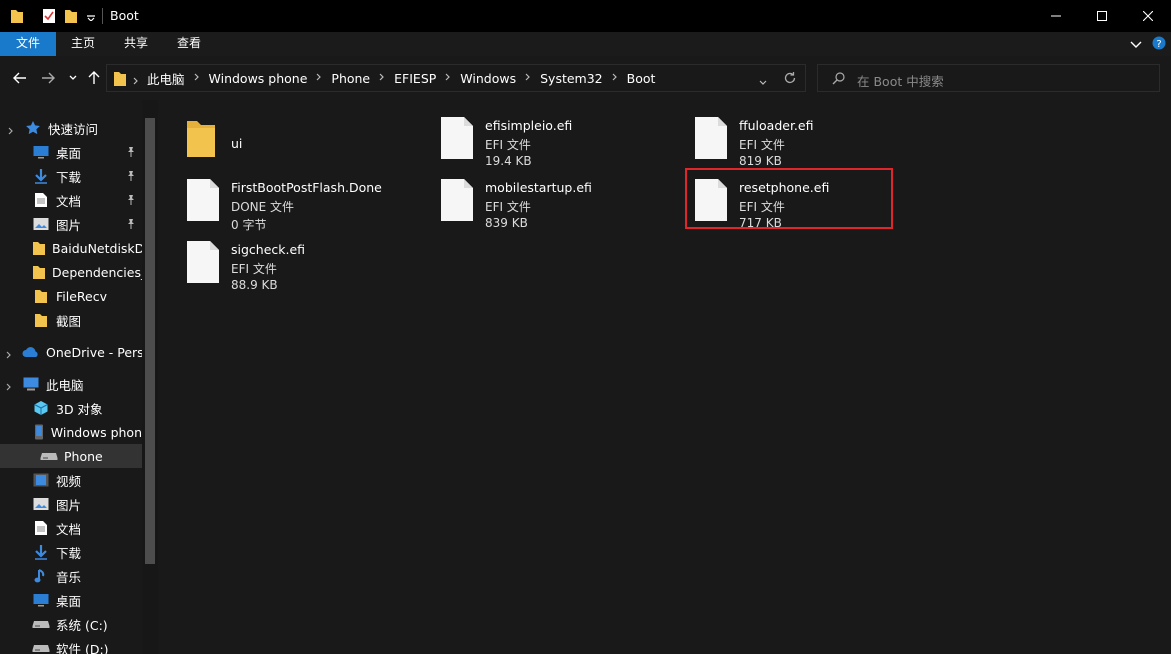 The height and width of the screenshot is (654, 1171). I want to click on close-button, so click(1148, 16).